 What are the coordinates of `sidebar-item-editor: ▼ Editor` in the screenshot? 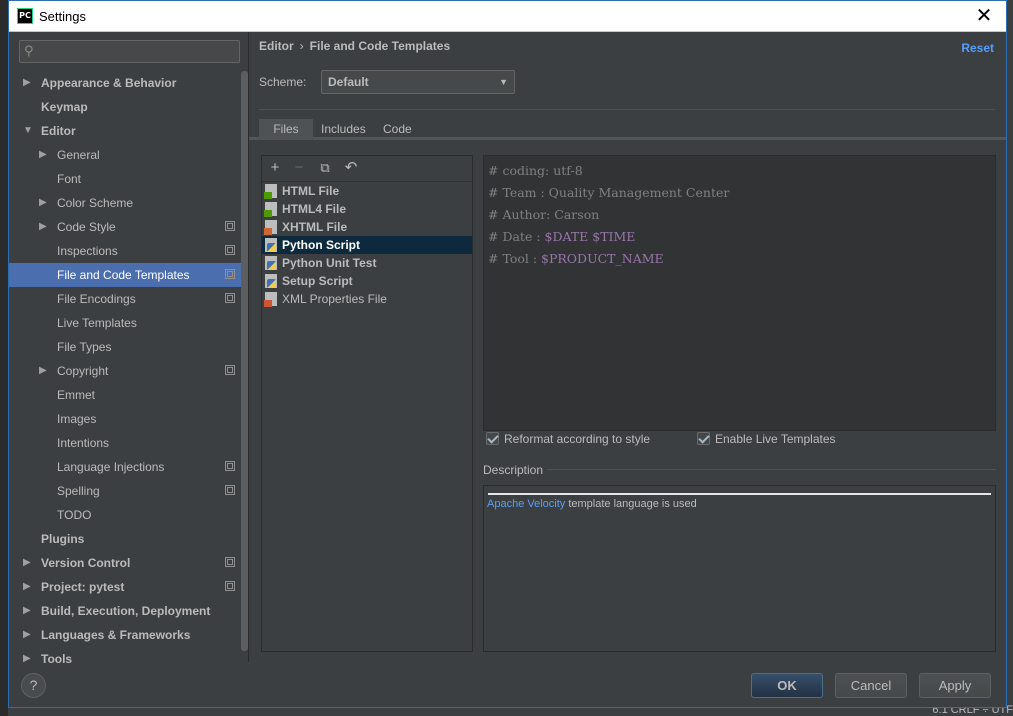 It's located at (125, 131).